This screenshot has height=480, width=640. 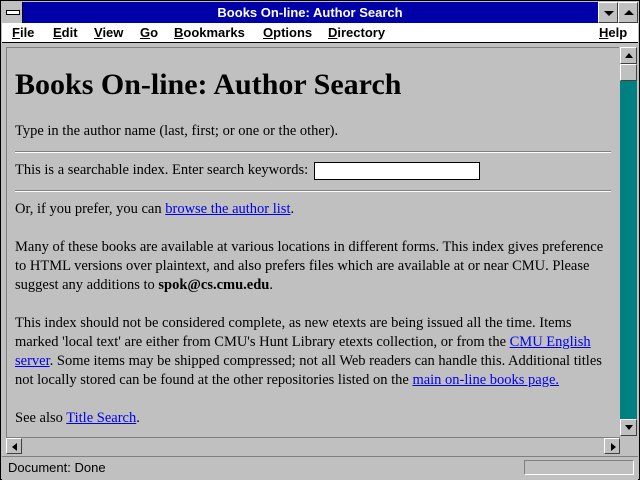 I want to click on title-search-link: Title Search, so click(x=101, y=418).